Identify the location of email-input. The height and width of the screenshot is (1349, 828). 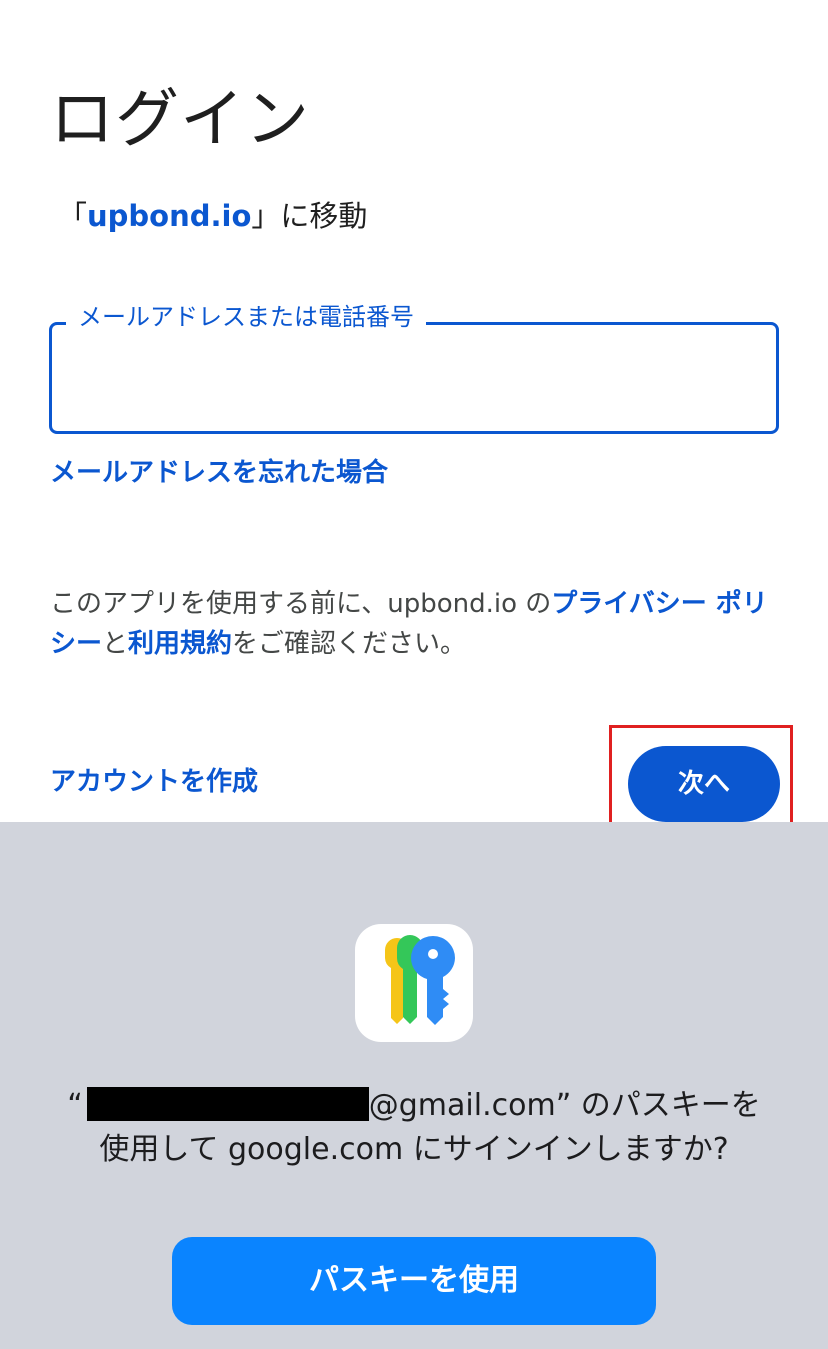
(413, 377).